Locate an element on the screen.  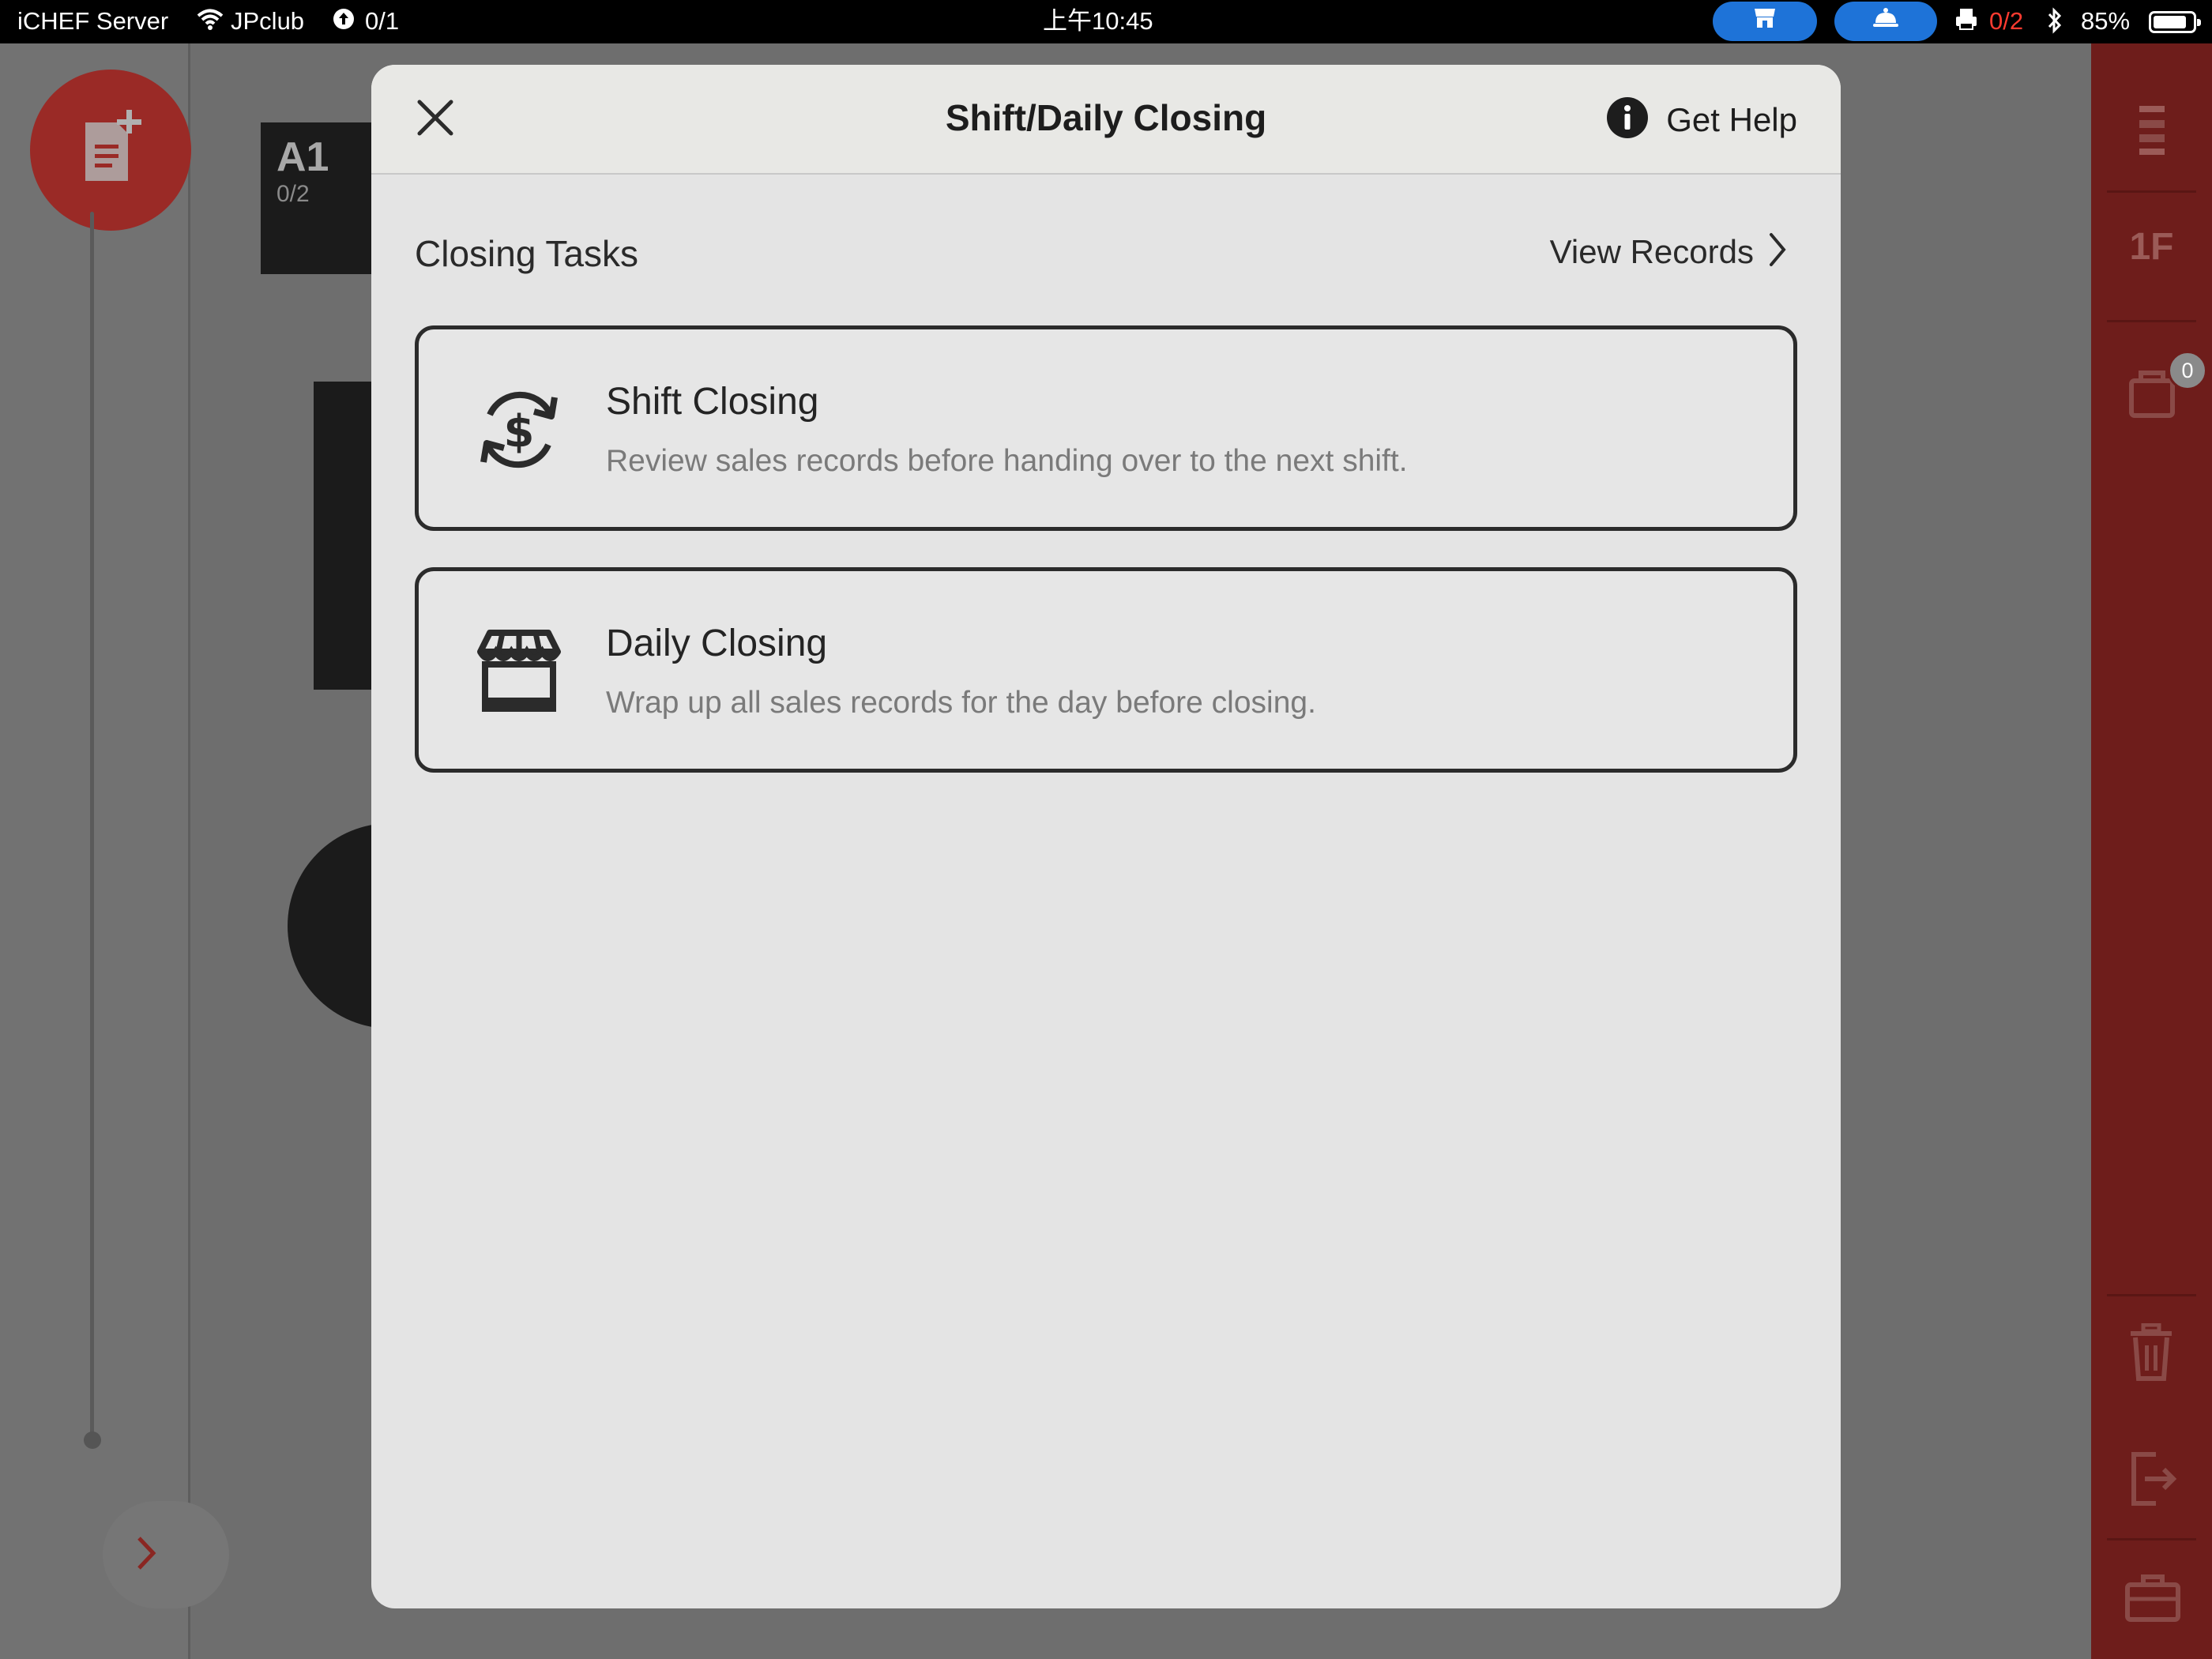
status-bar: iCHEF Server JPclub 0/1 上午10:45 0/2 85% is located at coordinates (1106, 22).